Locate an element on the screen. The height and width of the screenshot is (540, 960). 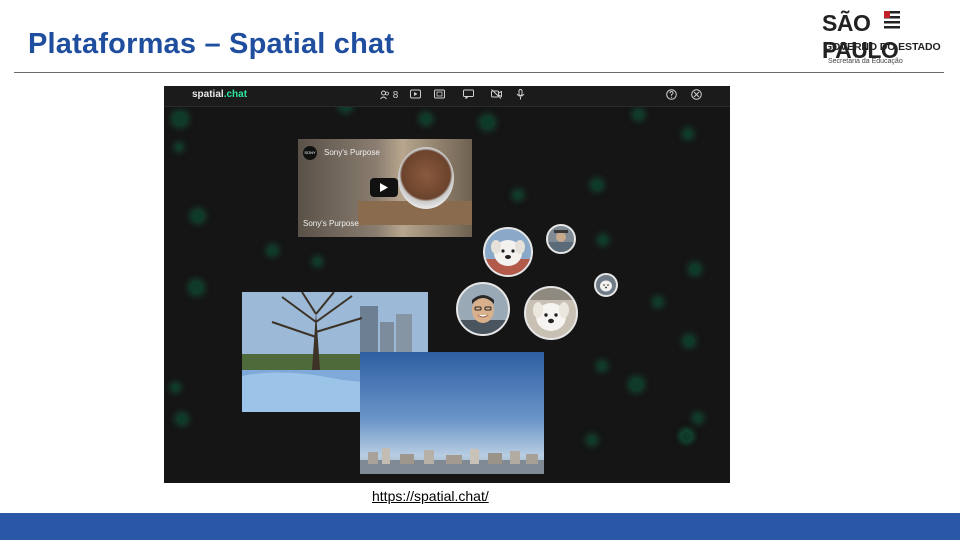
screen-share-icon is located at coordinates (439, 95).